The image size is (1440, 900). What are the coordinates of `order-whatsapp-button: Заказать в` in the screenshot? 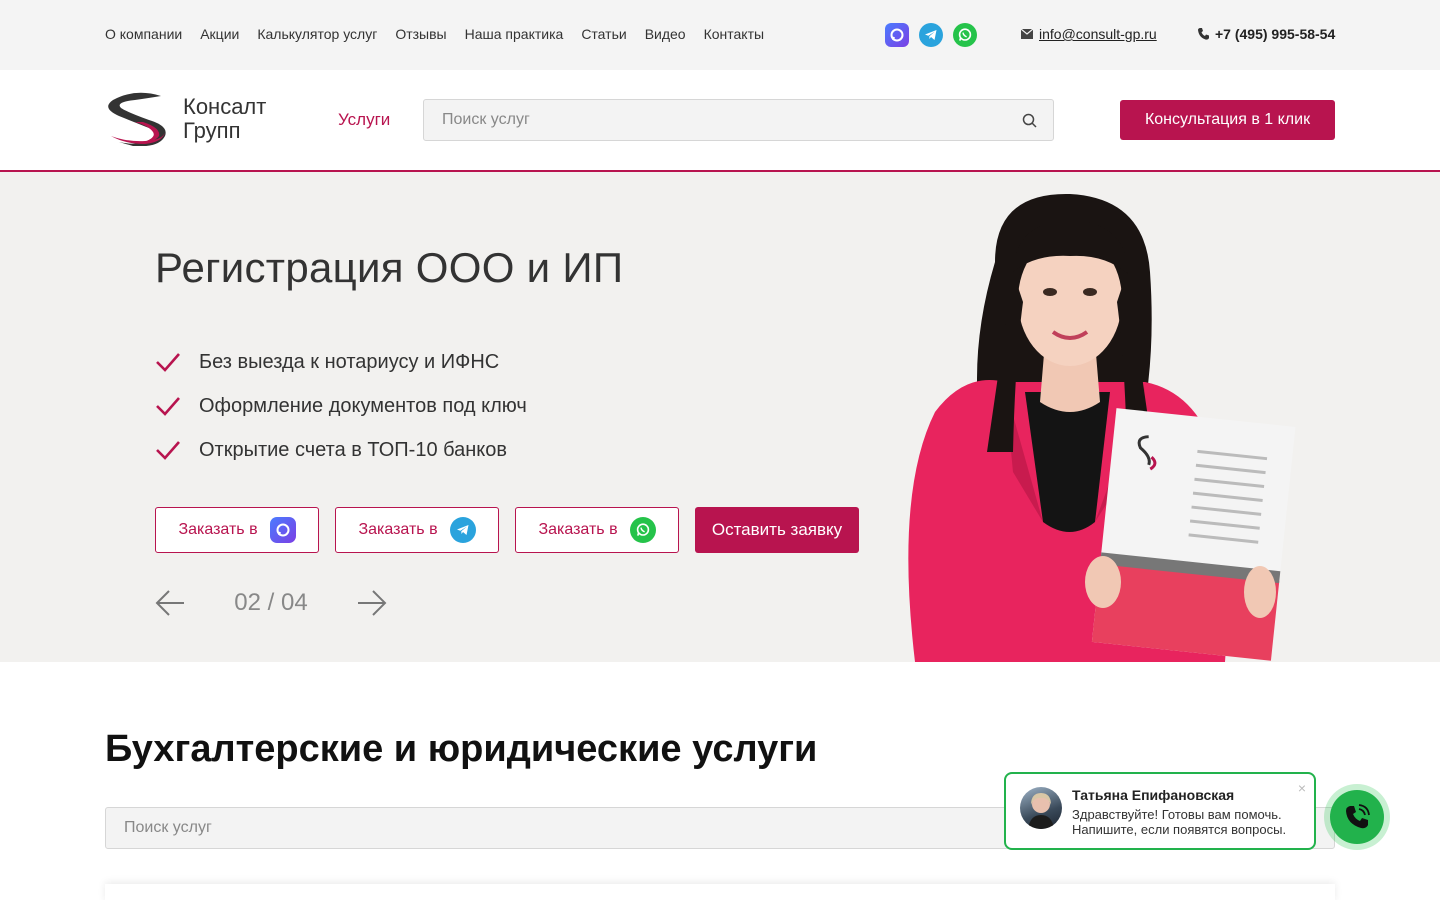 It's located at (597, 530).